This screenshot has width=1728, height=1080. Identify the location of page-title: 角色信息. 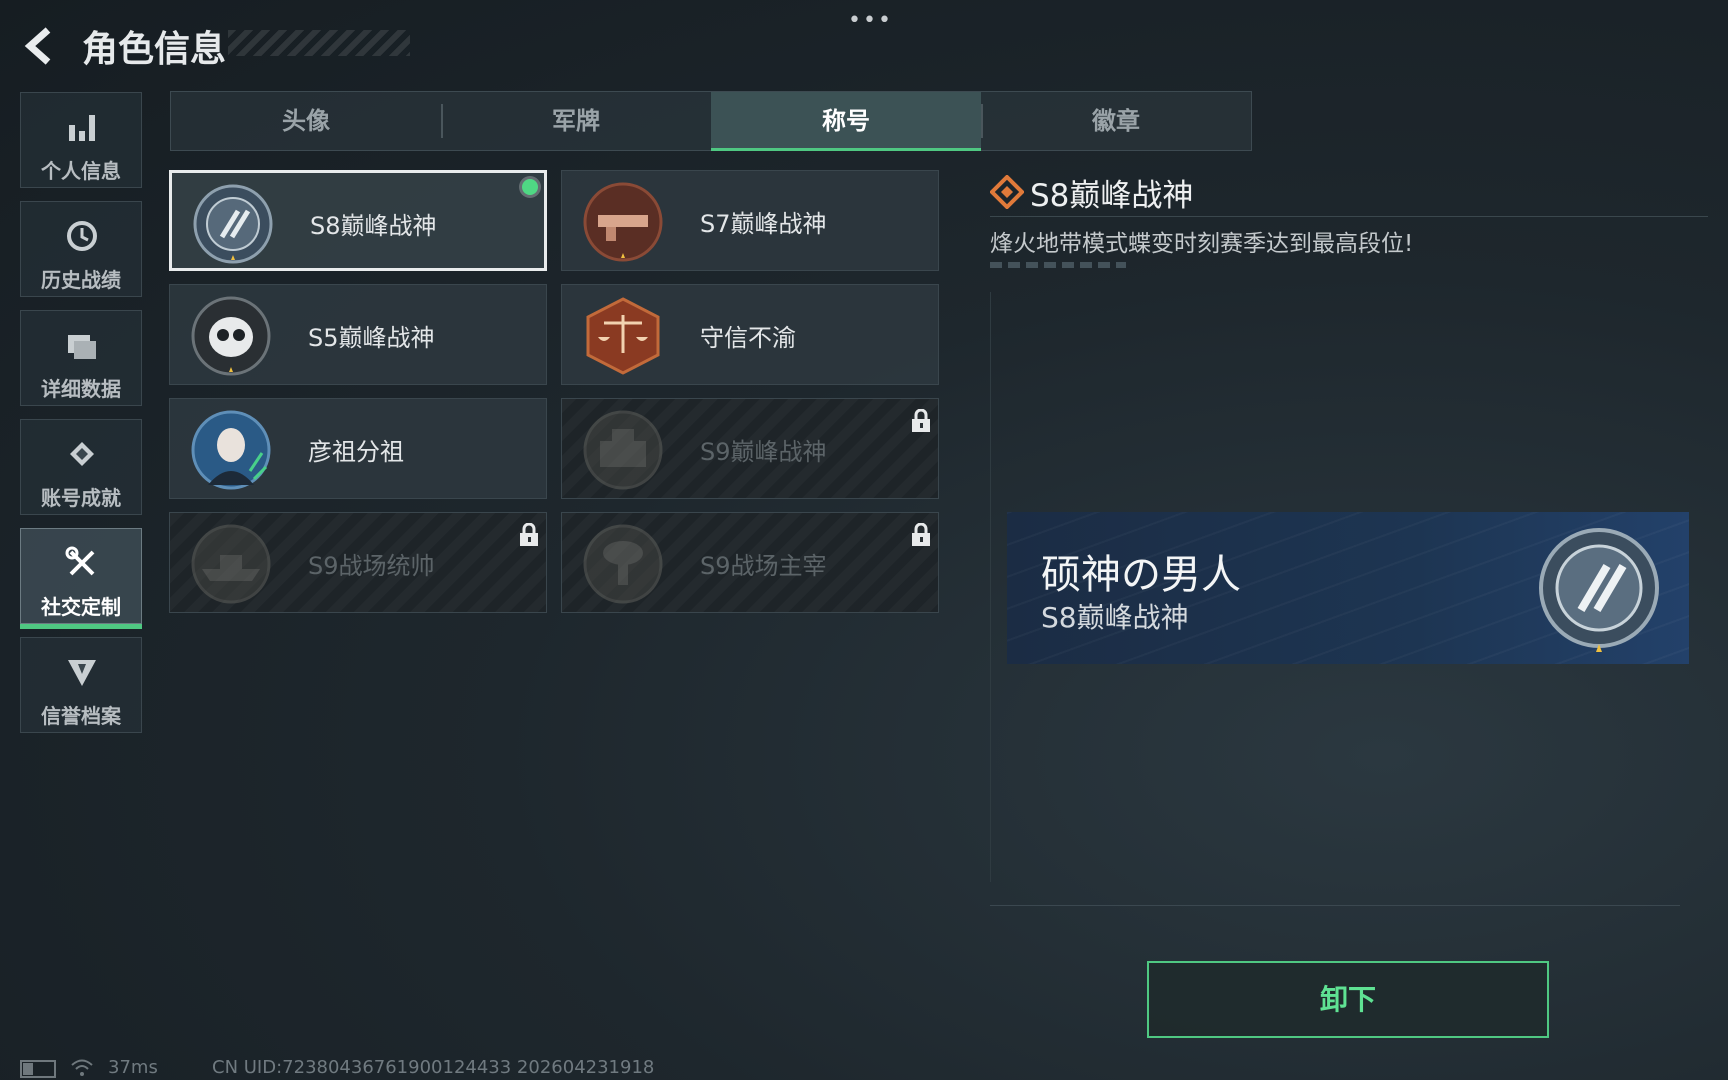
(154, 49).